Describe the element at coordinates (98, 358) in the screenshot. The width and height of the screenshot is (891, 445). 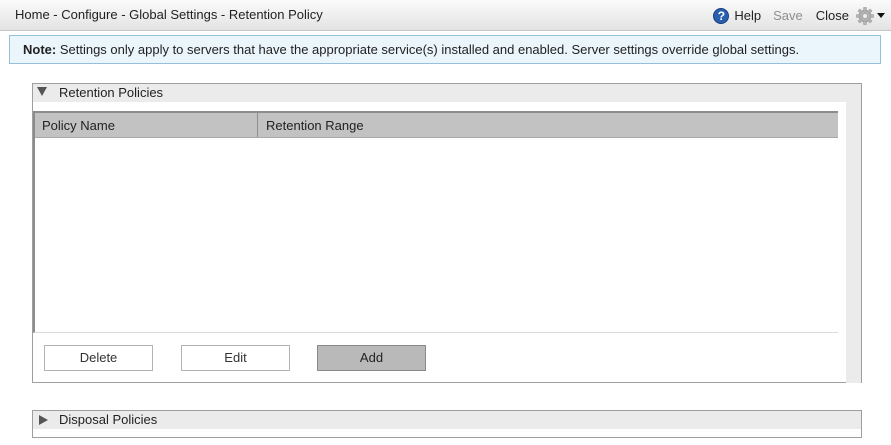
I see `delete-button: Delete` at that location.